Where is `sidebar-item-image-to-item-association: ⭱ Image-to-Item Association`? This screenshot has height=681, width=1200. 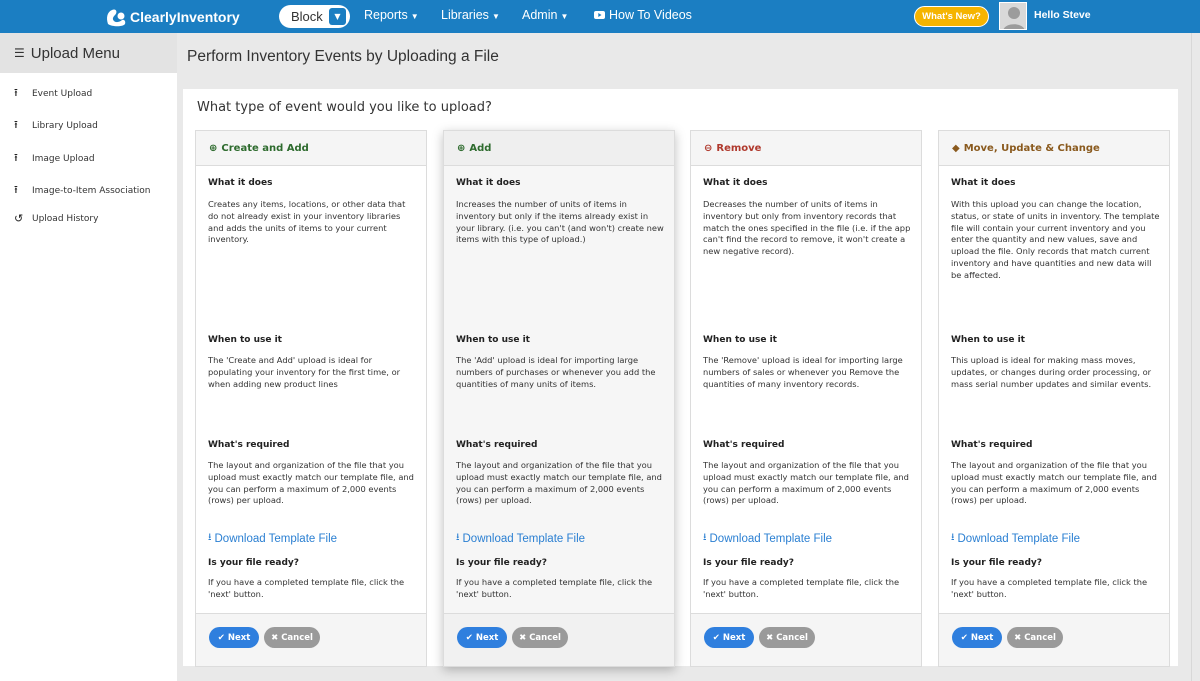 sidebar-item-image-to-item-association: ⭱ Image-to-Item Association is located at coordinates (82, 190).